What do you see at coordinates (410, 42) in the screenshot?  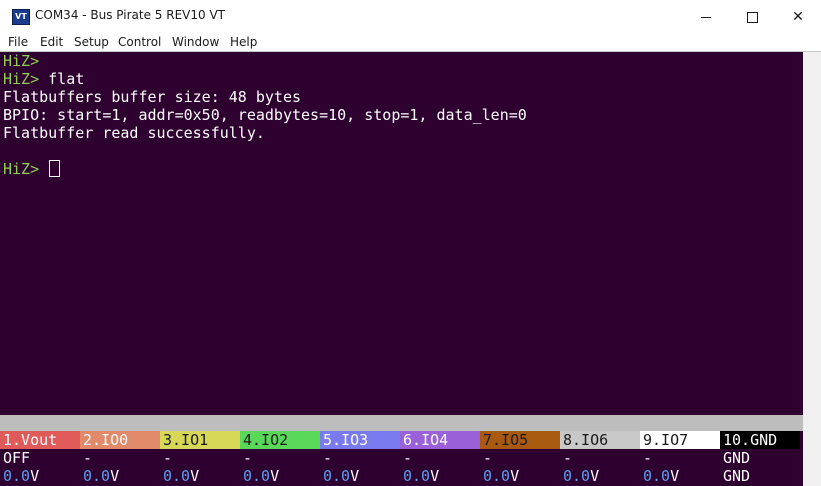 I see `menu-bar: File Edit Setup Control Window Help` at bounding box center [410, 42].